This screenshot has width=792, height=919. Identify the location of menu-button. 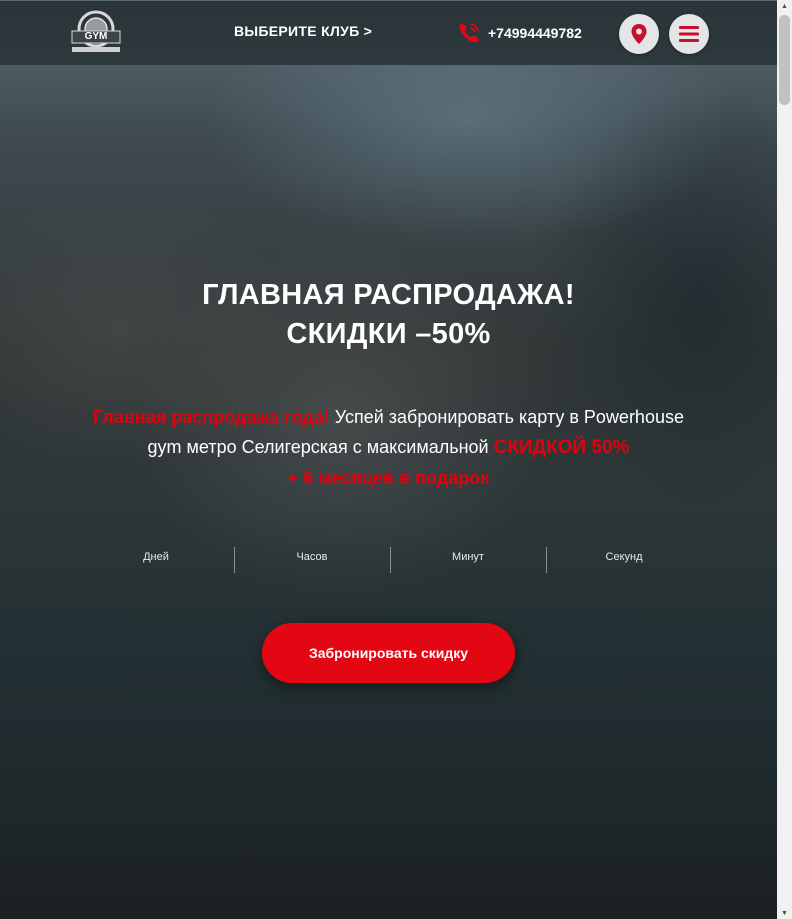
(689, 34).